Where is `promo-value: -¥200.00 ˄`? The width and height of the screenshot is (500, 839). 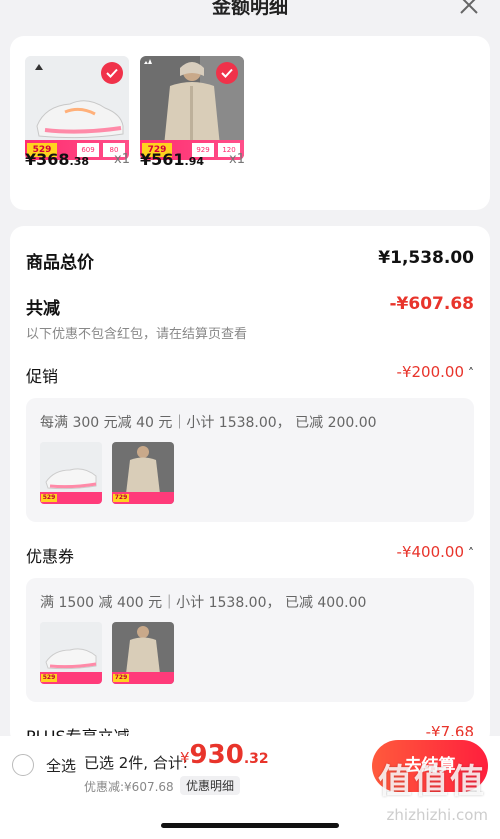
promo-value: -¥200.00 ˄ is located at coordinates (435, 372).